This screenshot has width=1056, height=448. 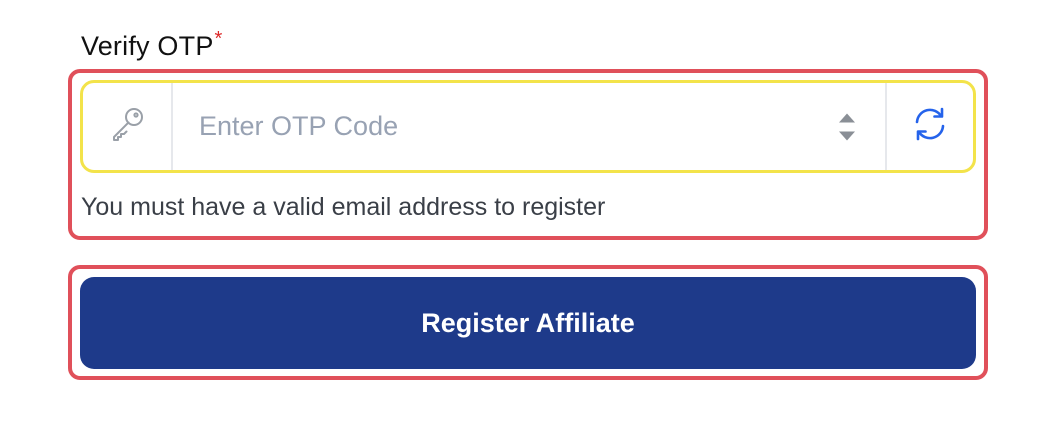 I want to click on otp-field-label: Verify OTP*, so click(x=152, y=45).